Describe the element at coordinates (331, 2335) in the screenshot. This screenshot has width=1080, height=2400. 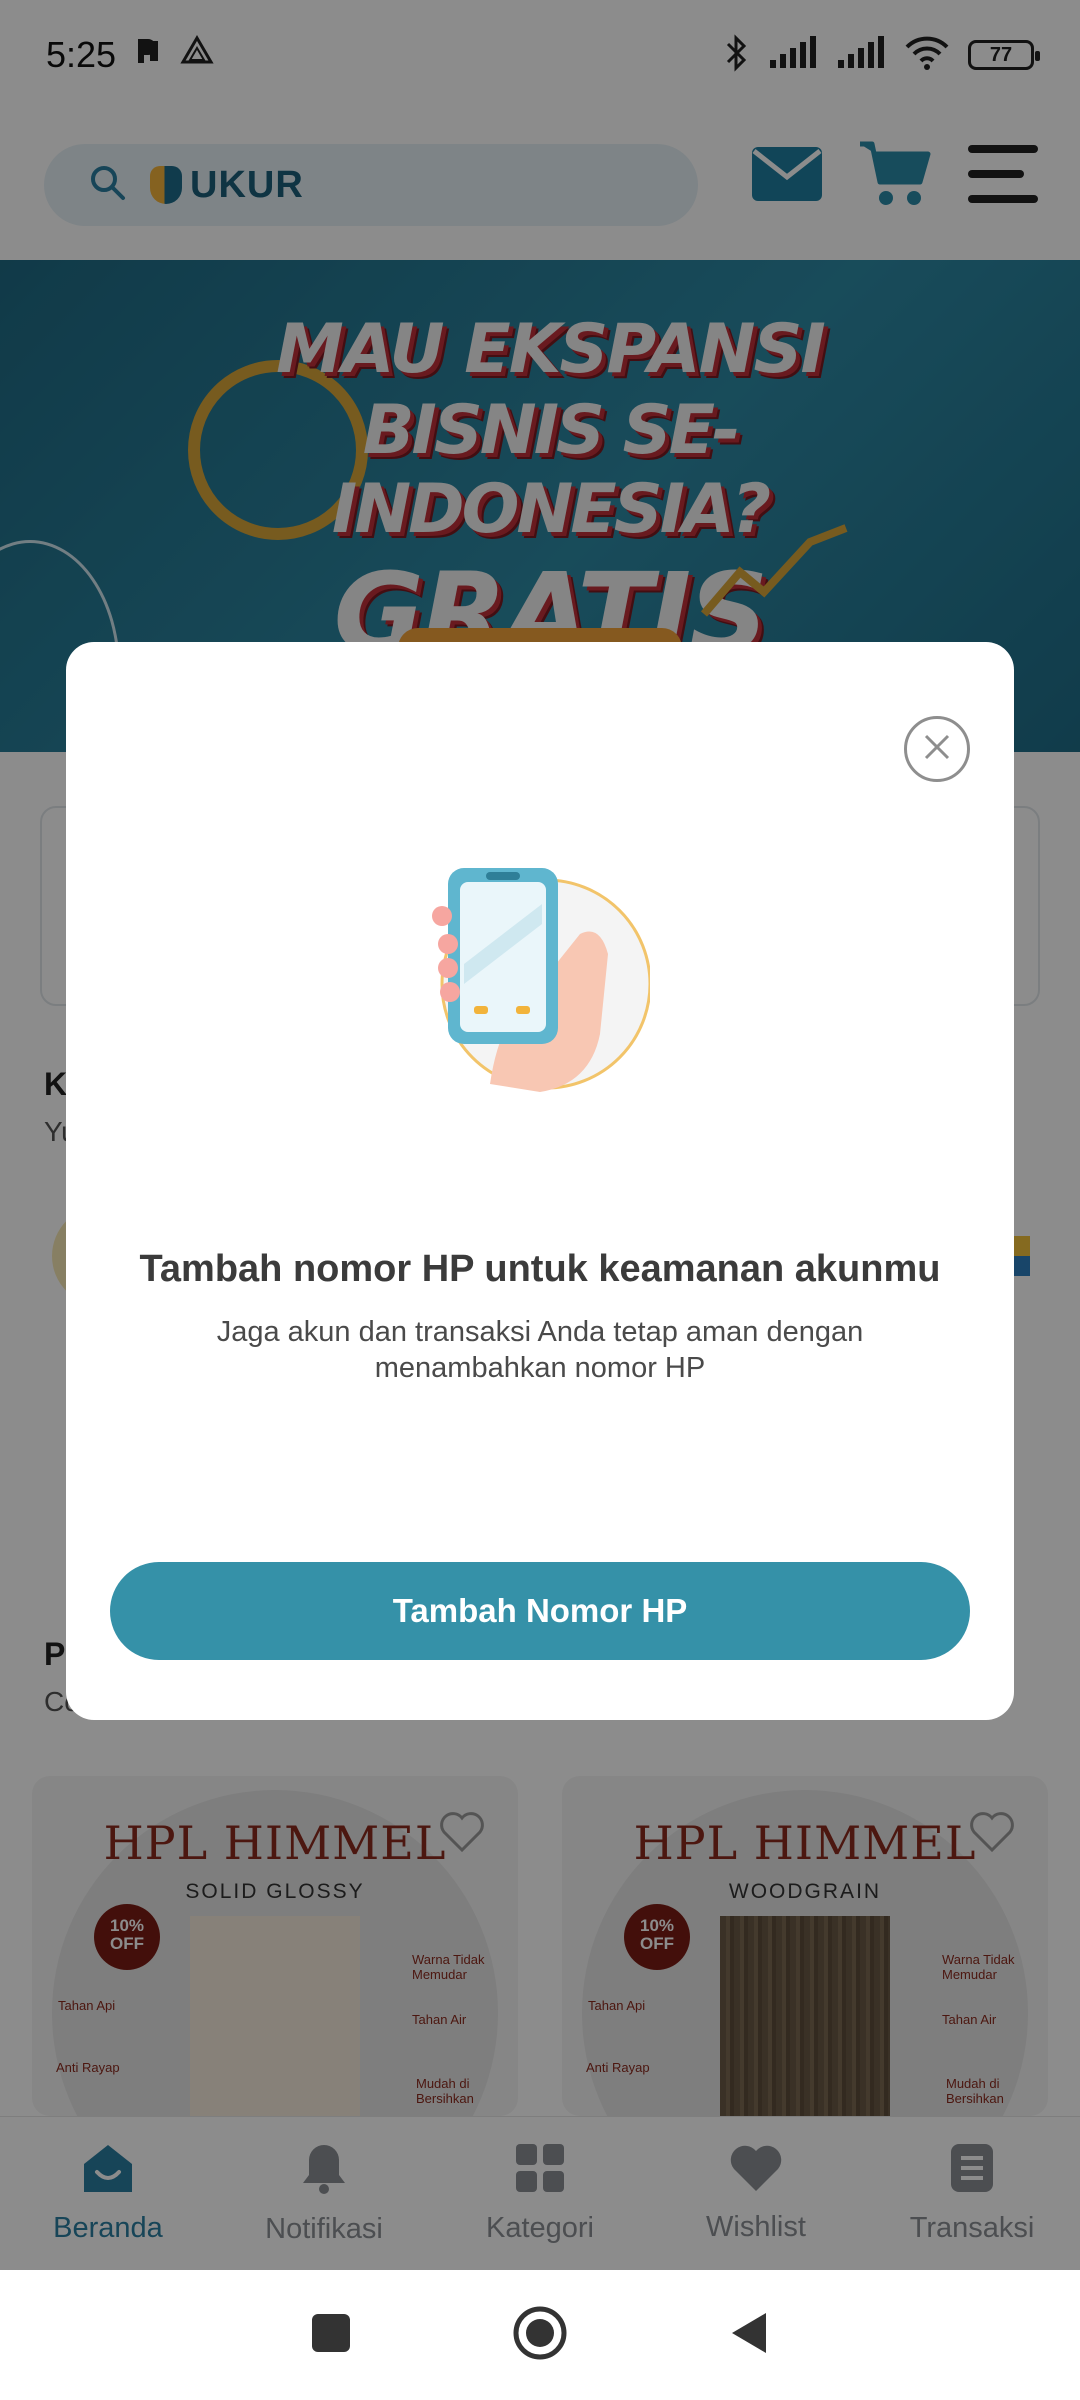
I see `recents-icon` at that location.